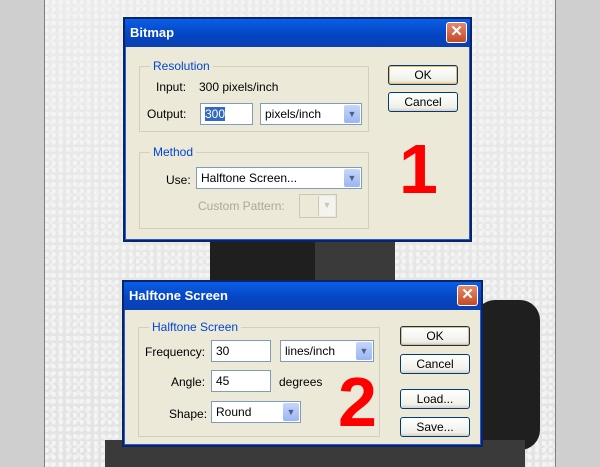  I want to click on dialog-title: Halftone Screen, so click(178, 295).